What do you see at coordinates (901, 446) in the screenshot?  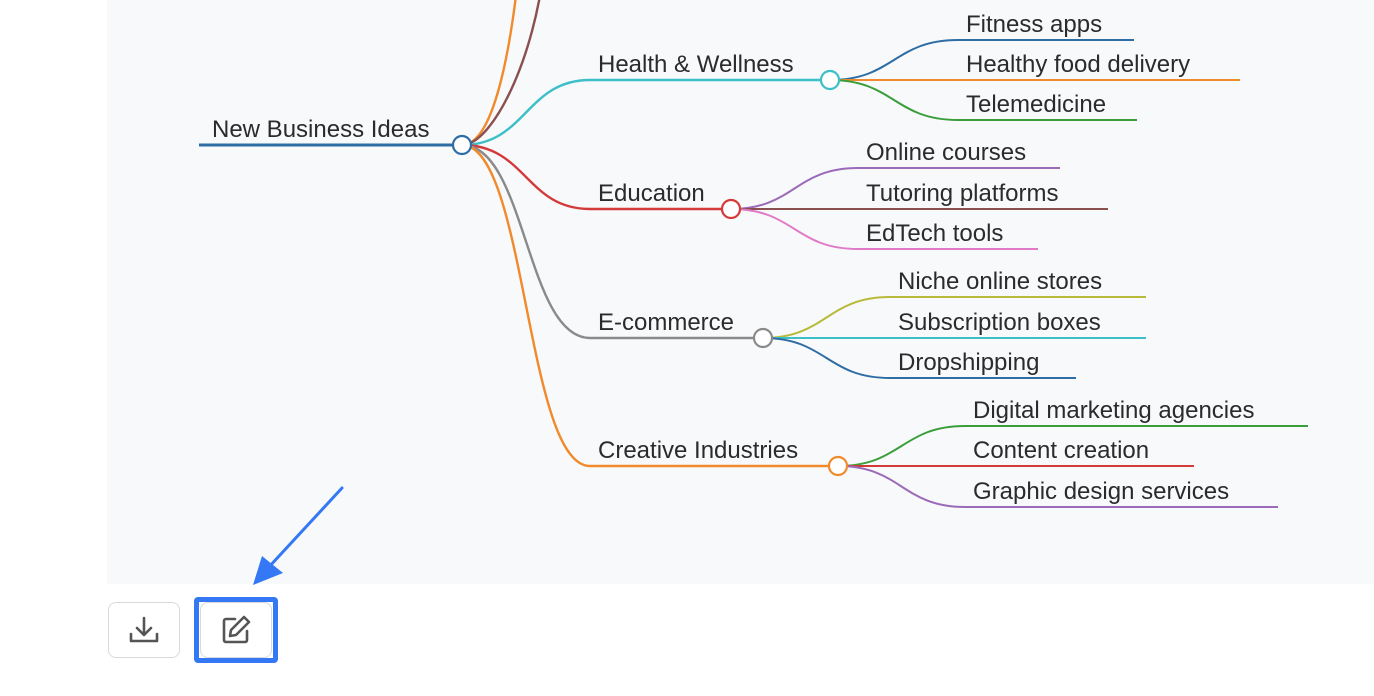 I see `edge-to-digital-marketing-agencies` at bounding box center [901, 446].